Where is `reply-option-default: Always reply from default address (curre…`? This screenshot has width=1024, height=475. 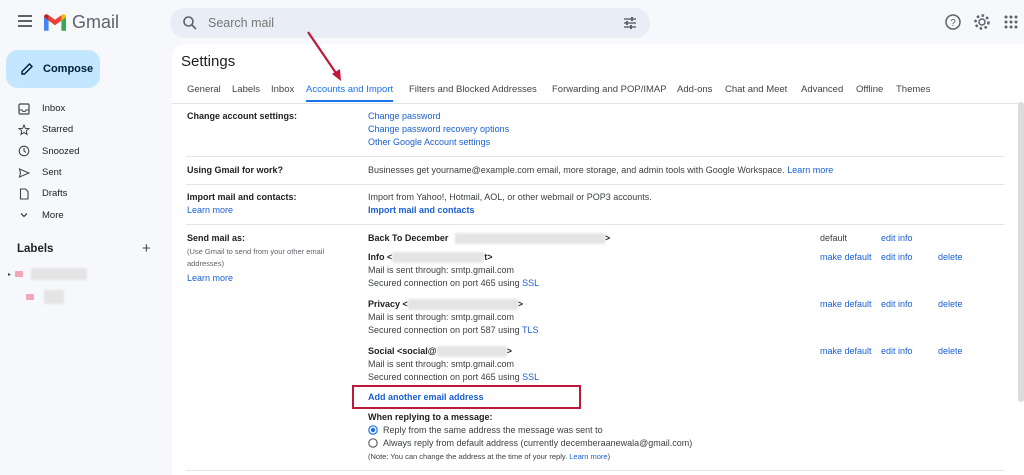
reply-option-default: Always reply from default address (curre… is located at coordinates (530, 443).